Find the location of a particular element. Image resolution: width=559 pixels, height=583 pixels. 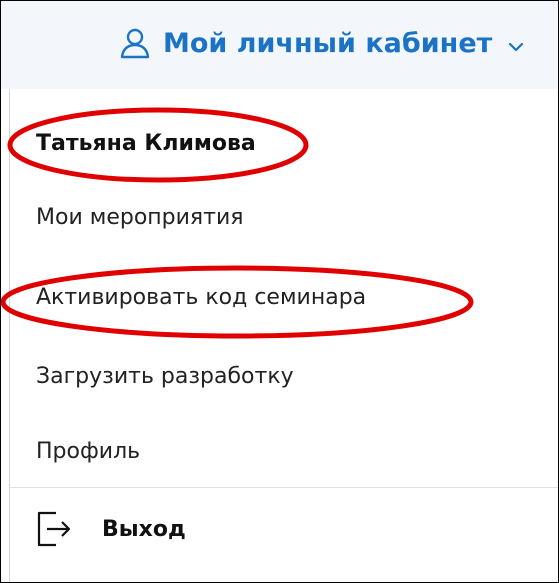

chevron-down-icon is located at coordinates (516, 43).